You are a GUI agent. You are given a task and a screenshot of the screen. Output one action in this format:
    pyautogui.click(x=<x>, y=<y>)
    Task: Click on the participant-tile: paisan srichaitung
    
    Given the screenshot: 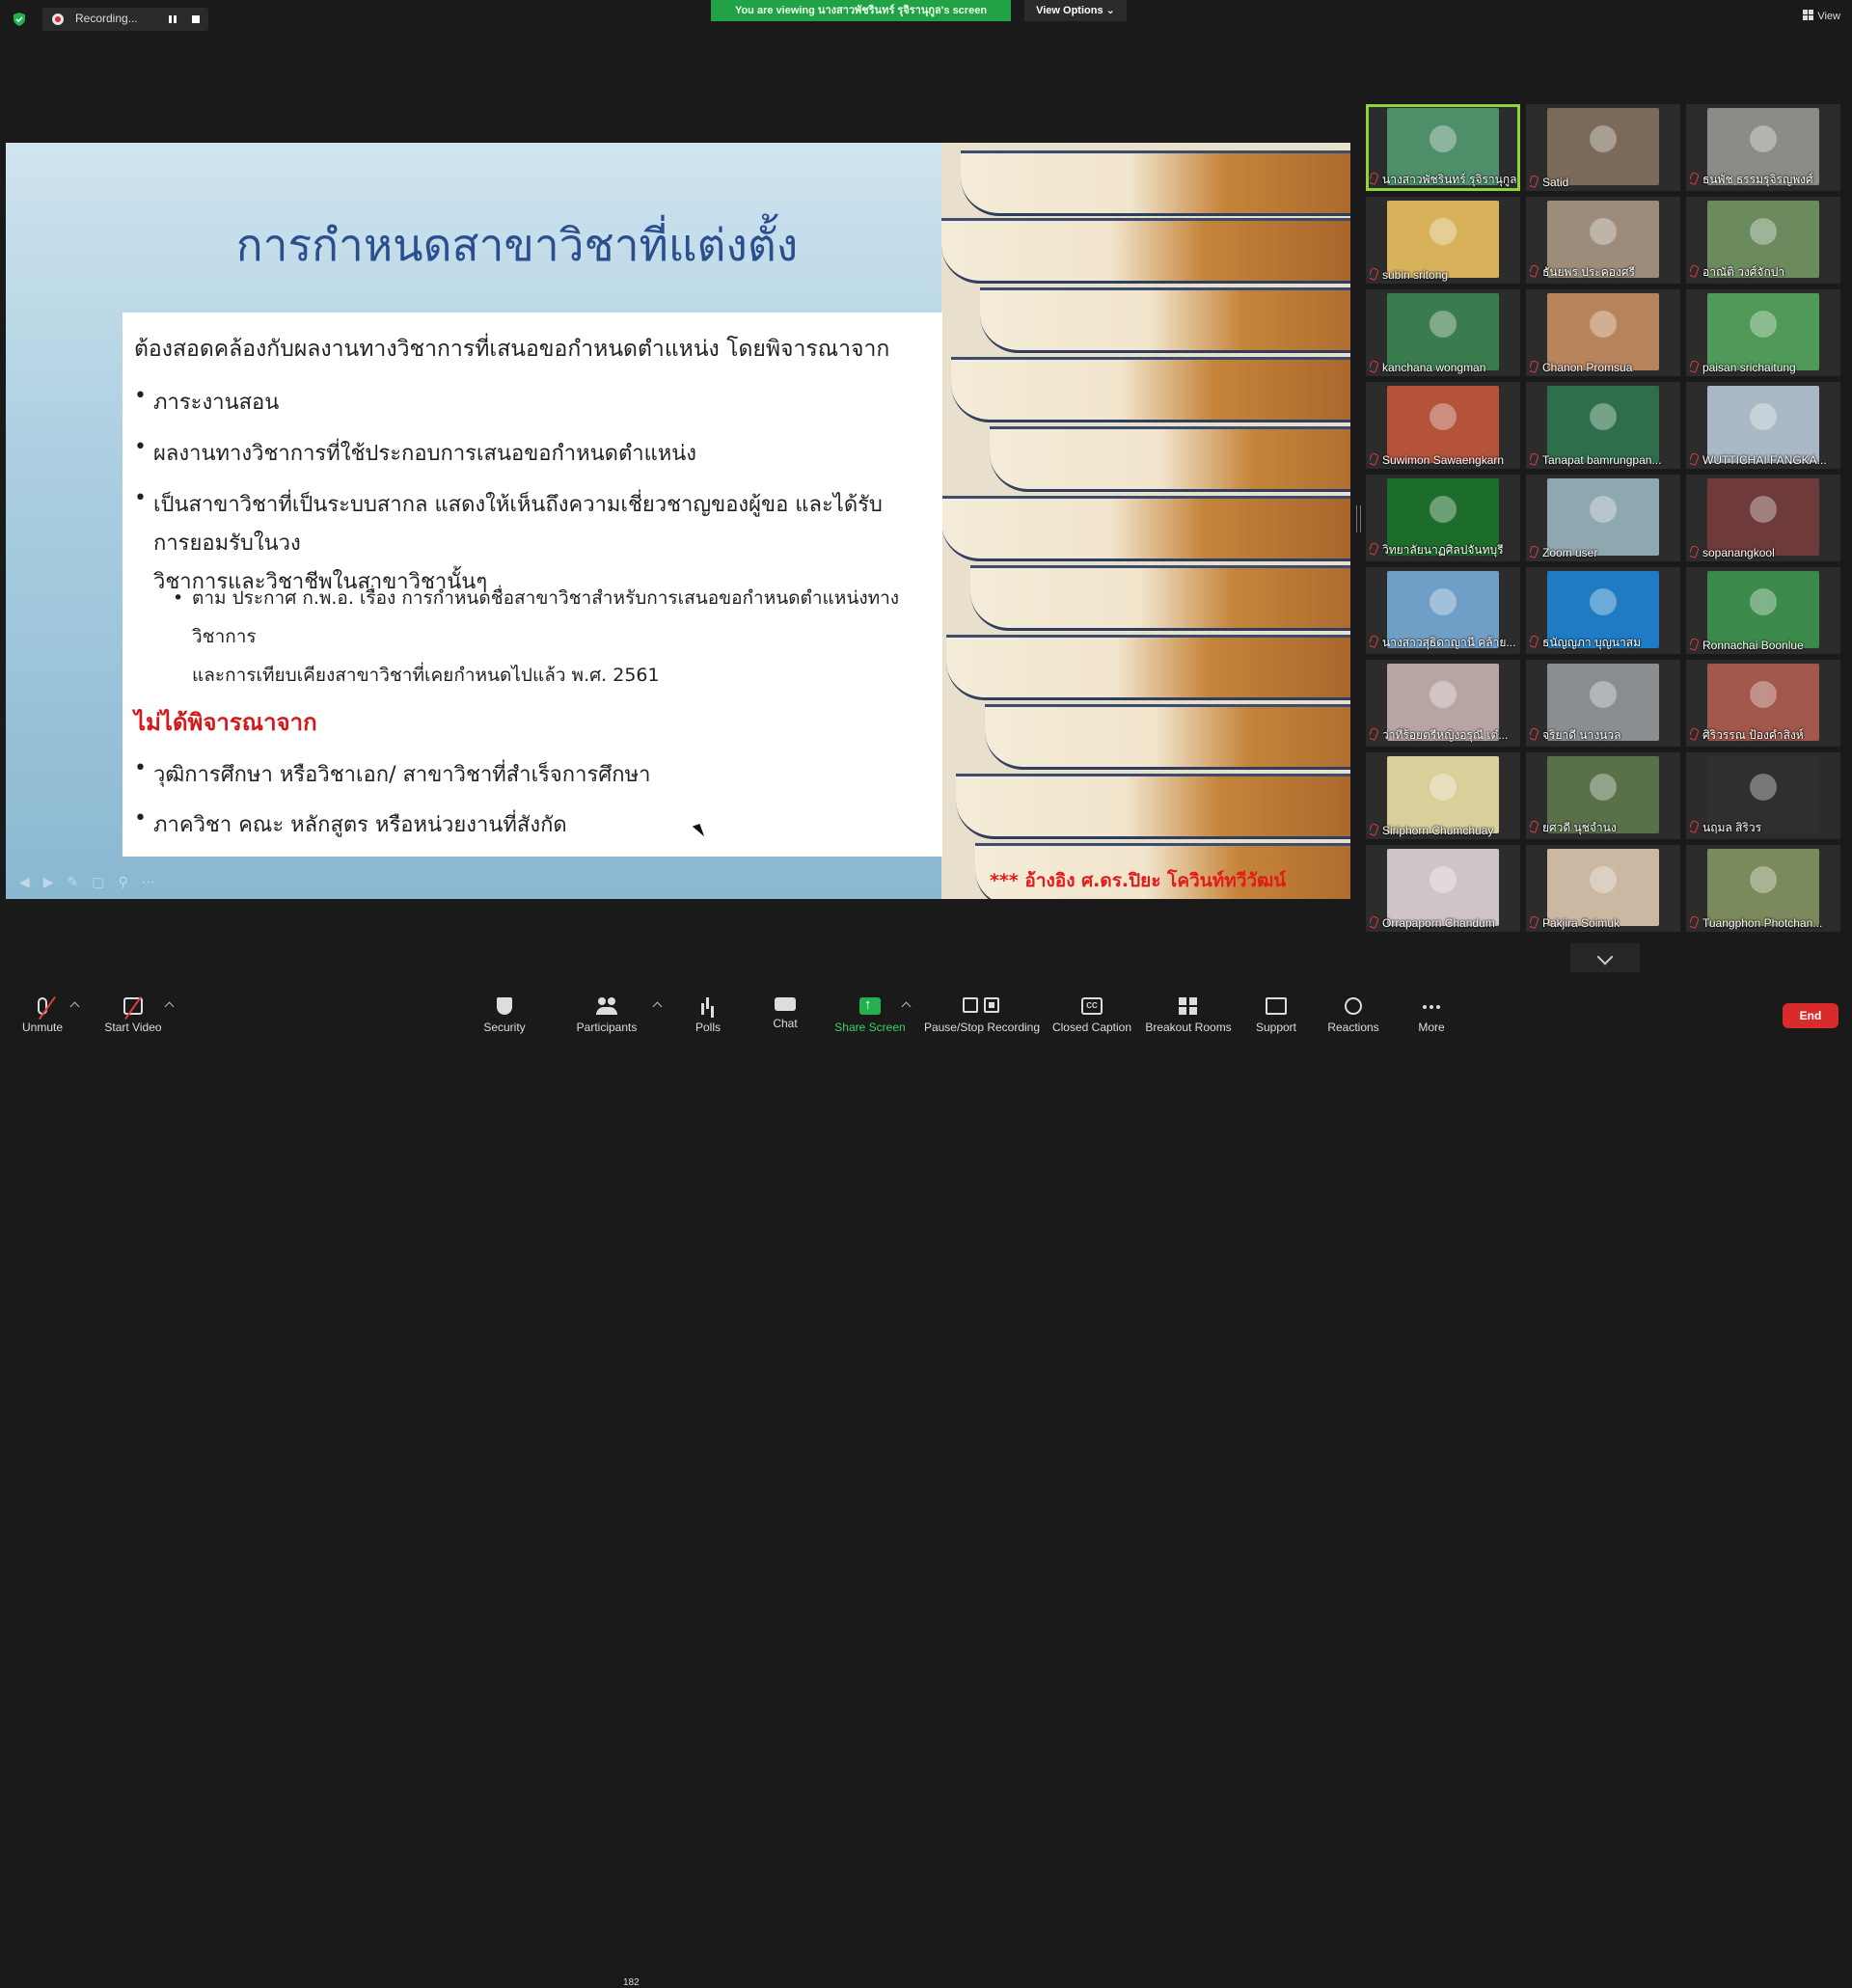 What is the action you would take?
    pyautogui.click(x=1763, y=332)
    